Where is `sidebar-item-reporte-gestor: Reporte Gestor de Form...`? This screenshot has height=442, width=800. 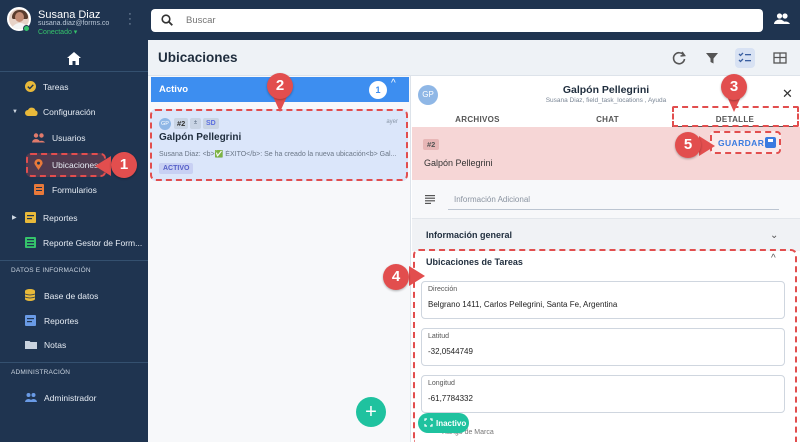 sidebar-item-reporte-gestor: Reporte Gestor de Form... is located at coordinates (74, 243).